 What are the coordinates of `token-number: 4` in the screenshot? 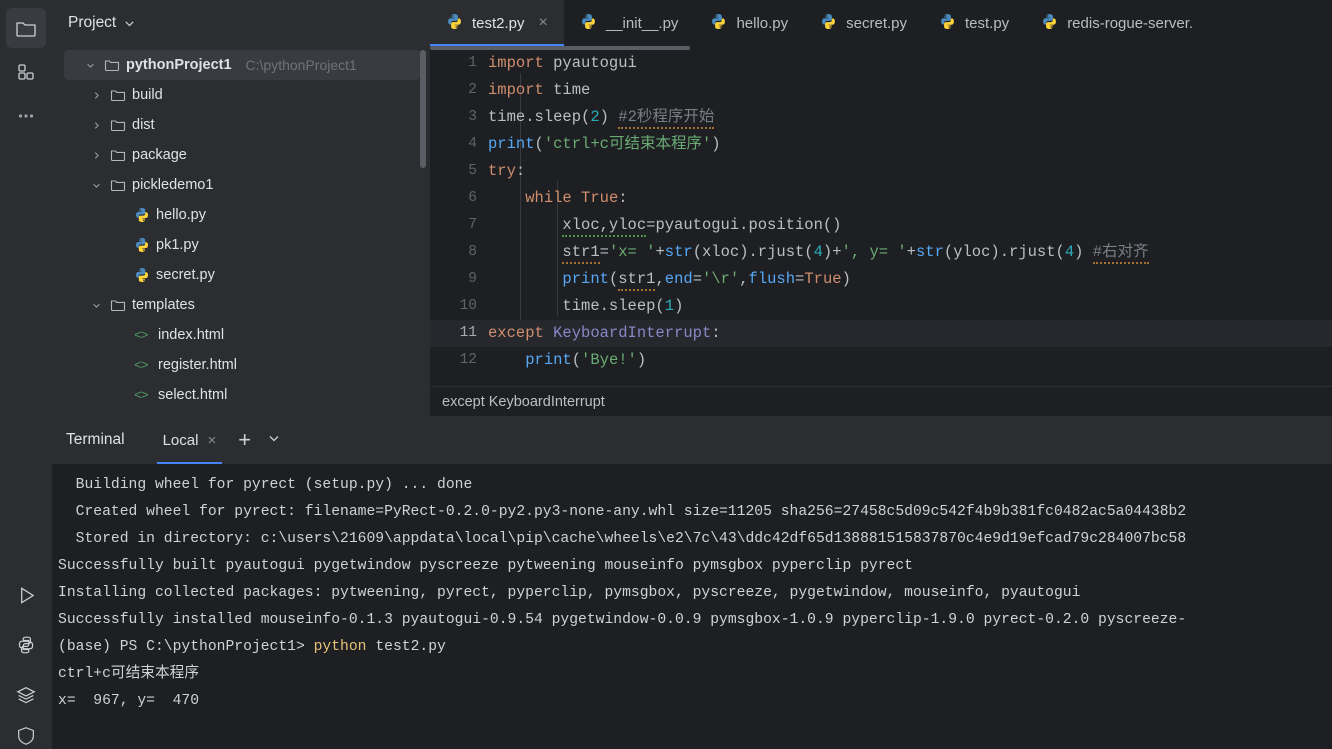 It's located at (1069, 252).